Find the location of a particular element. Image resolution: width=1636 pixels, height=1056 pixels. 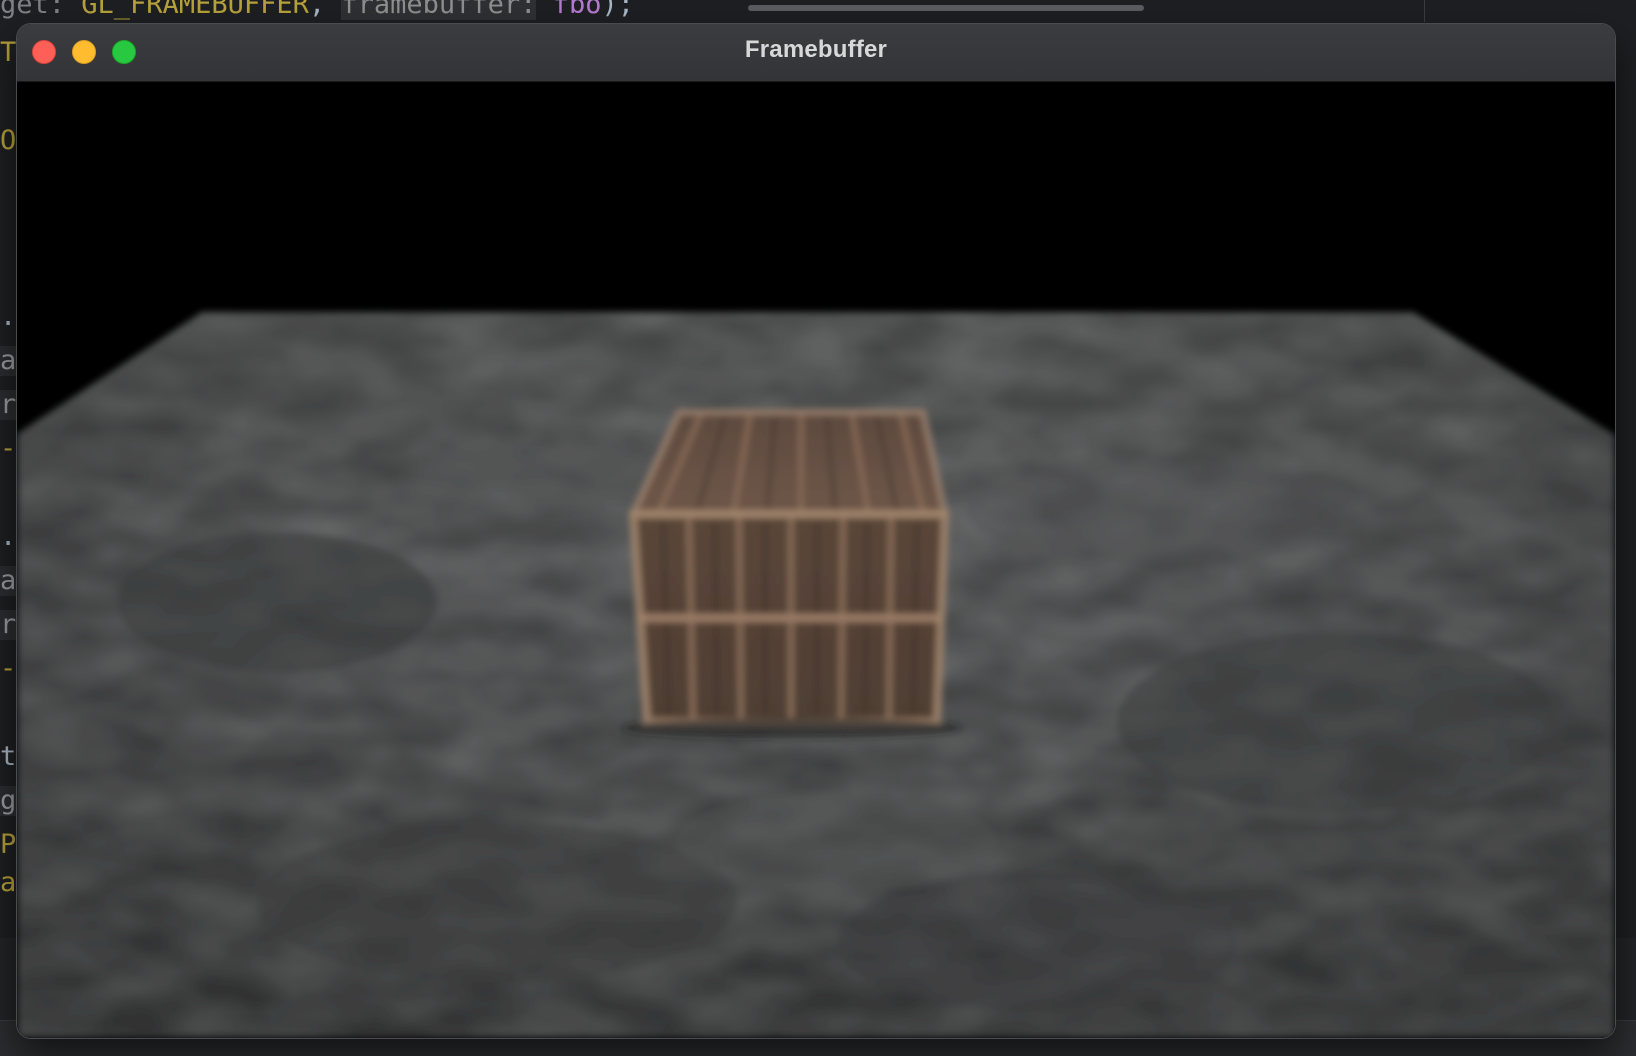

code-line-top: get: GL_FRAMEBUFFER, framebuffer: fbo); is located at coordinates (317, 10).